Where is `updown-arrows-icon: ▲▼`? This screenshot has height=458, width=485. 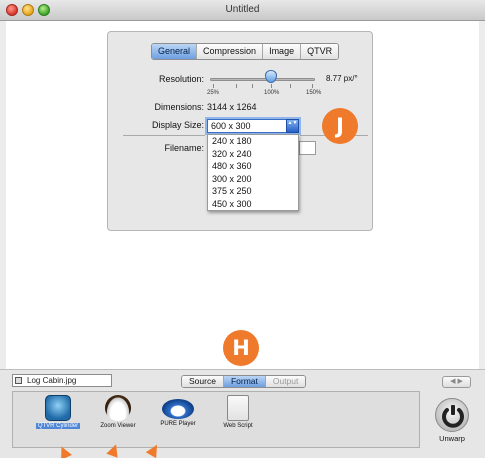
updown-arrows-icon: ▲▼ is located at coordinates (292, 126).